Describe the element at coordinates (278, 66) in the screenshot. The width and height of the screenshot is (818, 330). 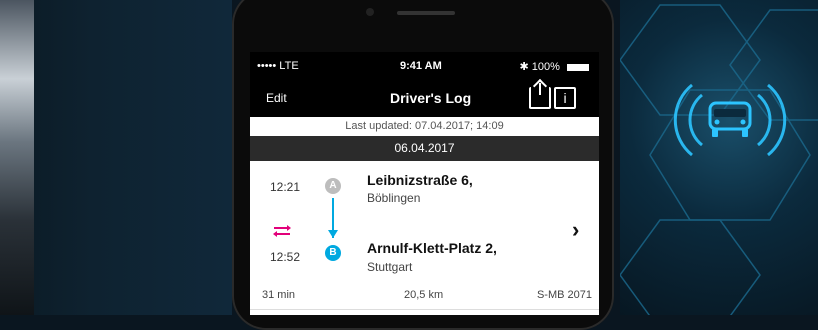
I see `carrier-signal: ••••• LTE` at that location.